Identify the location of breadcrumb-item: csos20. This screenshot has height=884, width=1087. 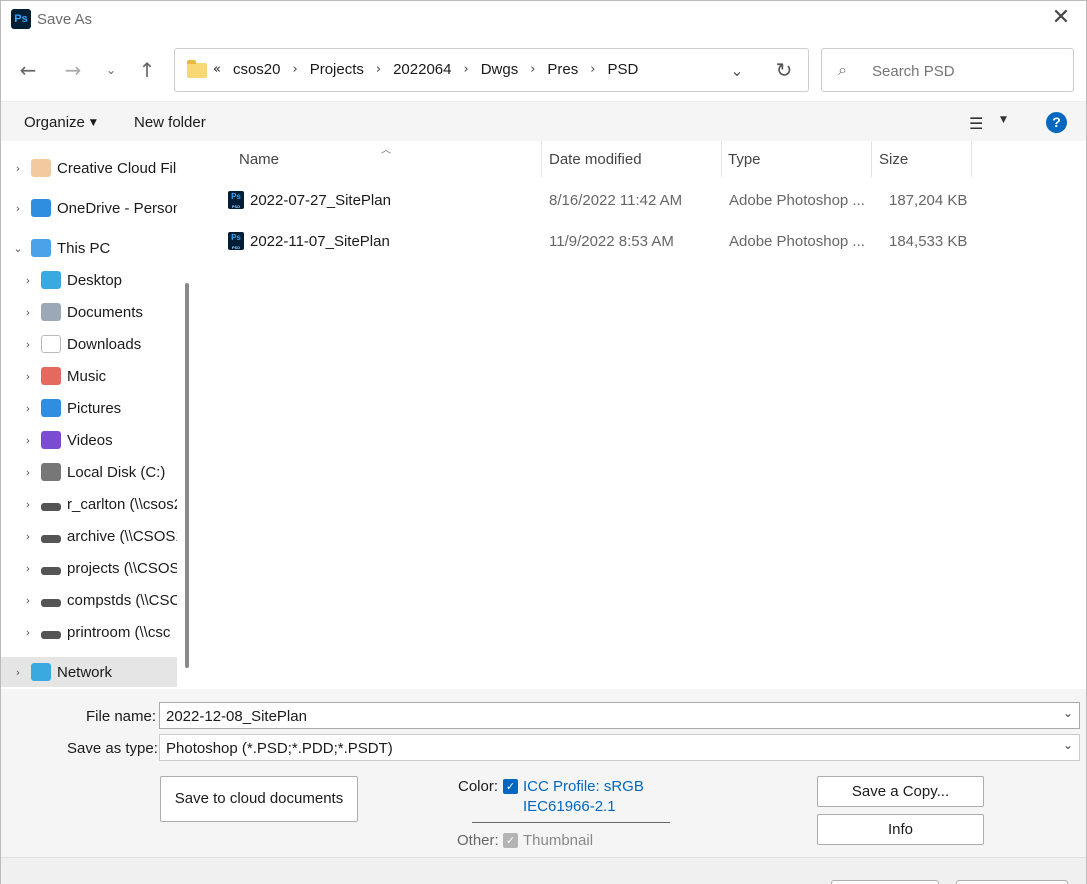
(257, 69).